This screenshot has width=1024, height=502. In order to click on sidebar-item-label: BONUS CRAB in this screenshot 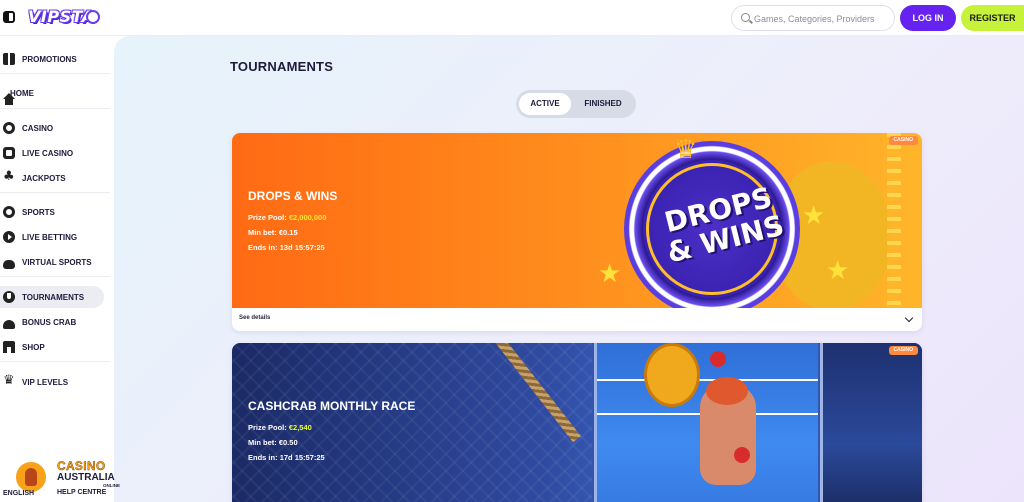, I will do `click(49, 322)`.